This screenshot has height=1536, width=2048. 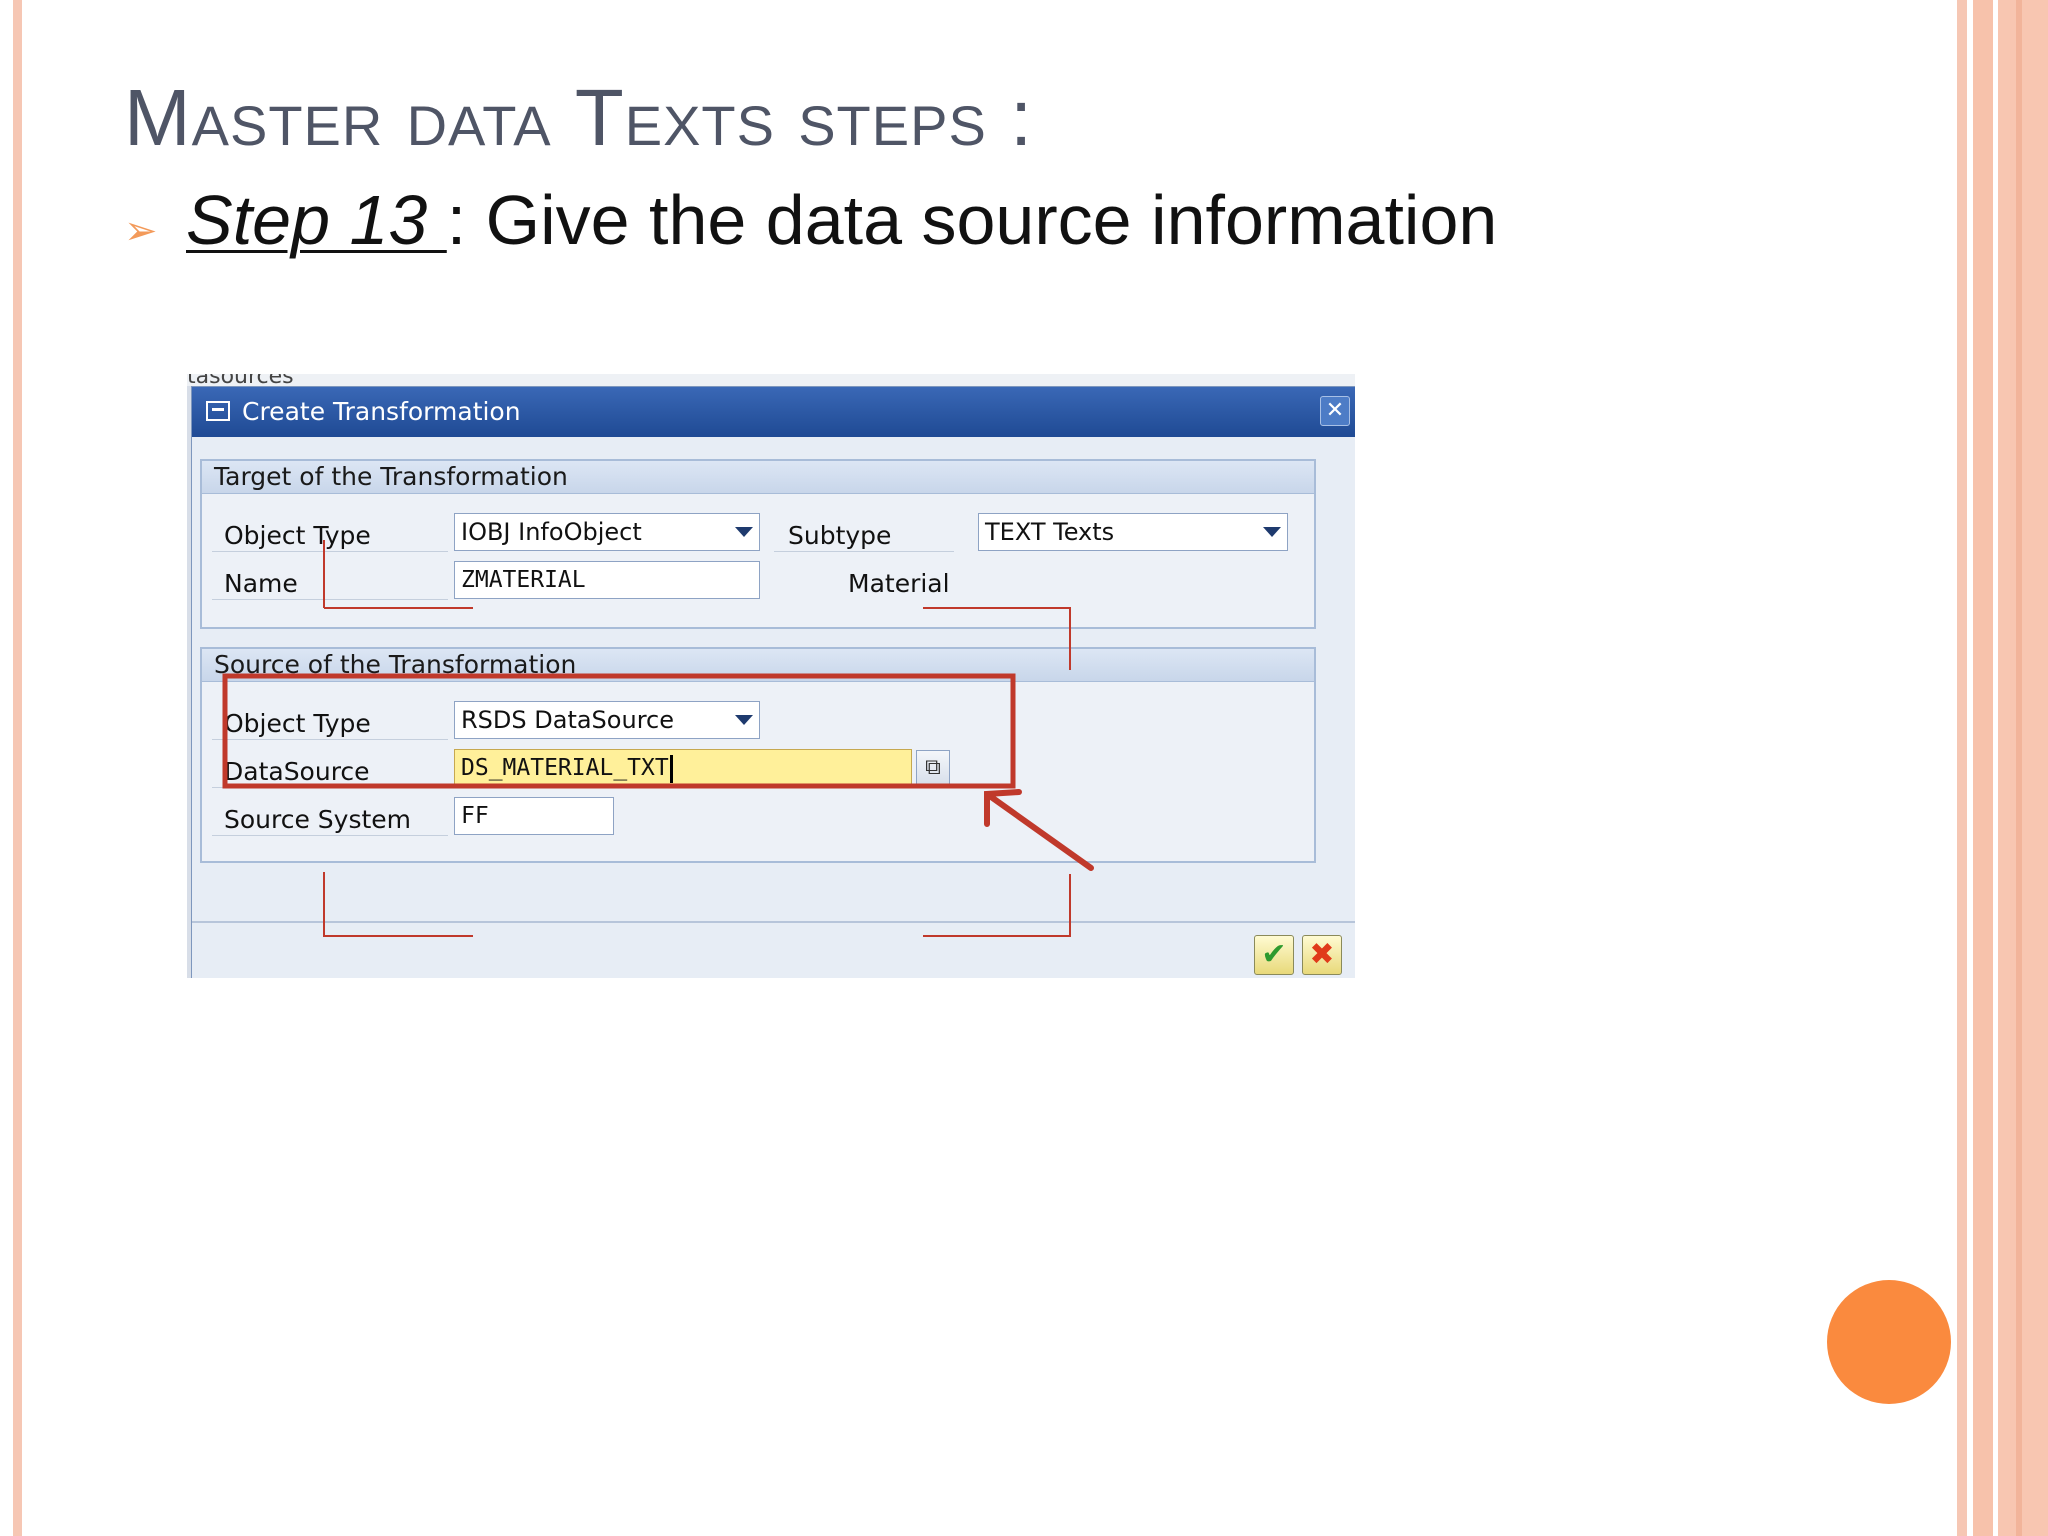 I want to click on step-label: Step 13, so click(x=316, y=220).